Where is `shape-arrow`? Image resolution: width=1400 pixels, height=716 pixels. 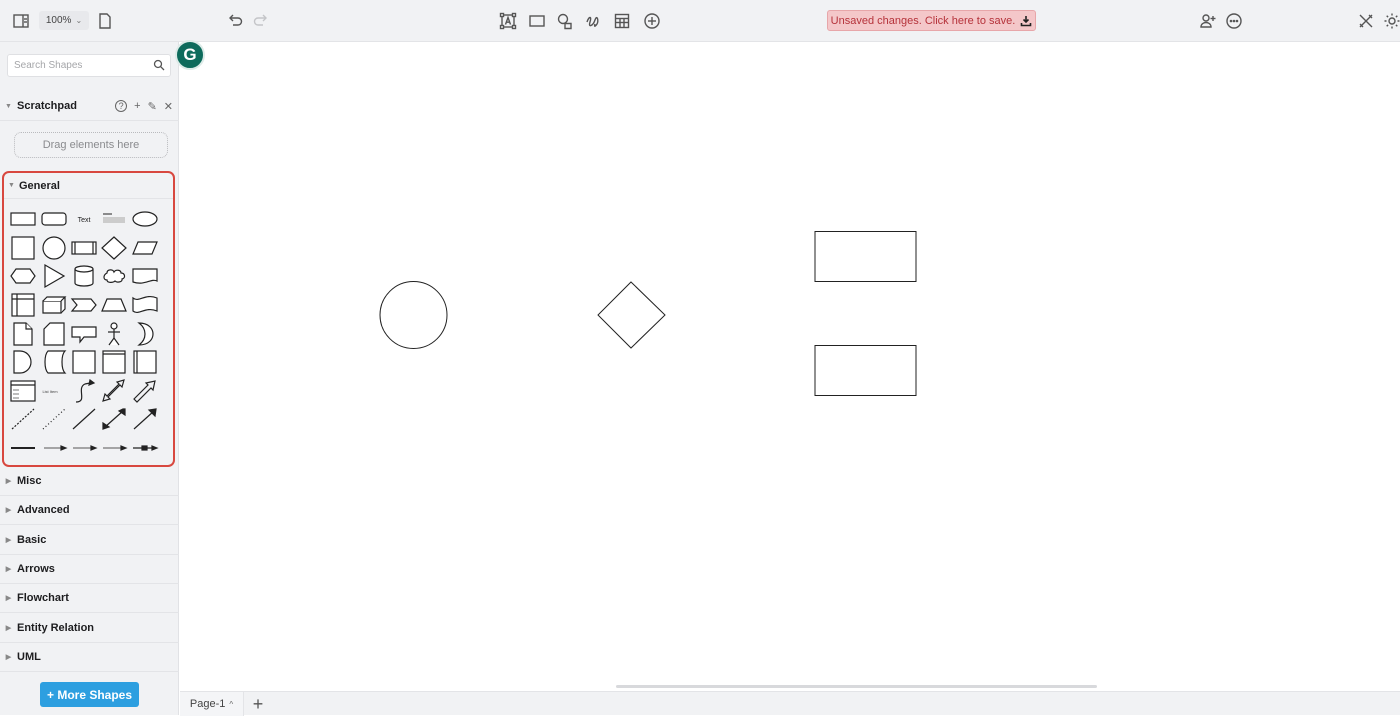
shape-arrow is located at coordinates (145, 391).